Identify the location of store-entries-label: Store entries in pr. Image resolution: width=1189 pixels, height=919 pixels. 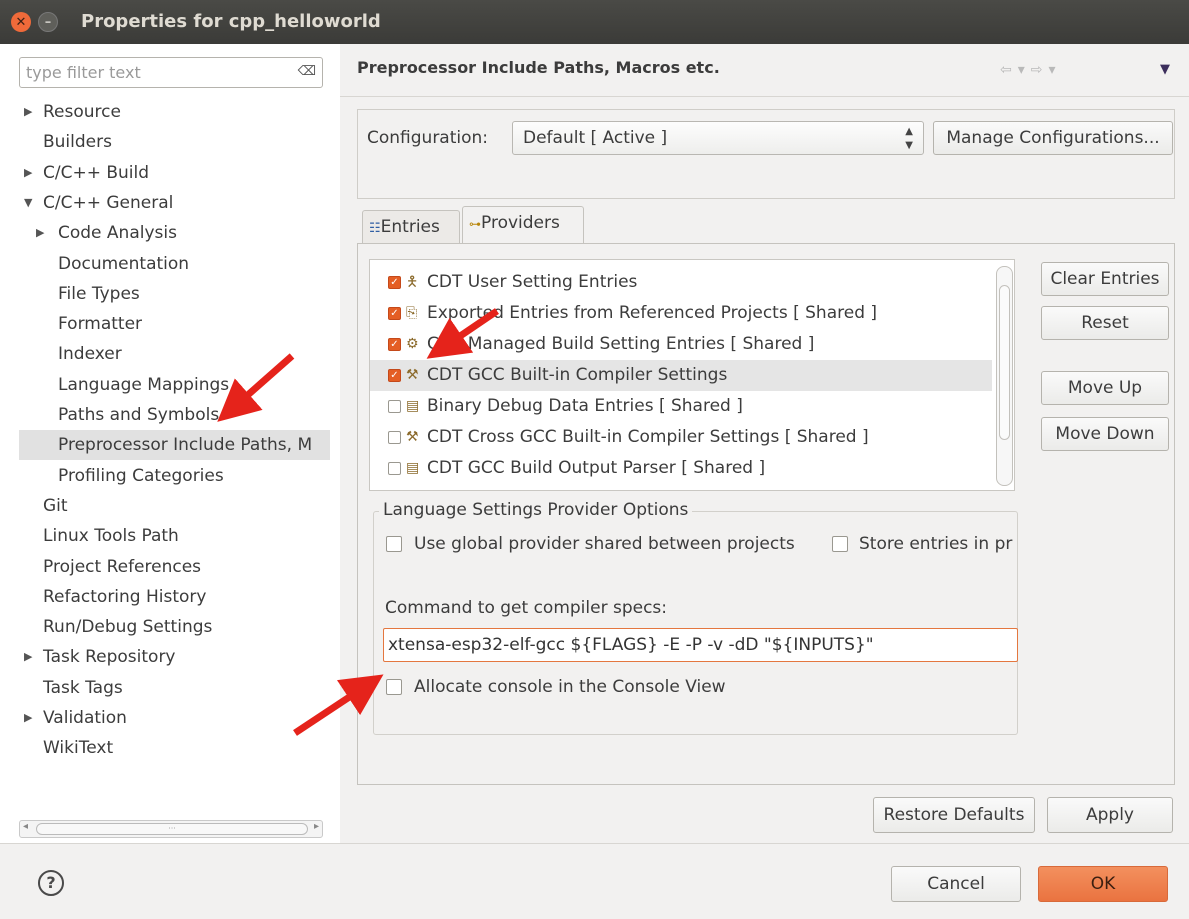
(936, 544).